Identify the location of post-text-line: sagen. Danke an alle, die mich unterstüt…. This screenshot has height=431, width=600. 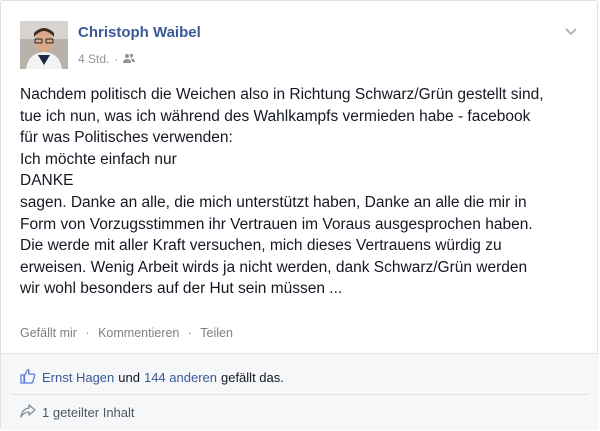
(273, 202).